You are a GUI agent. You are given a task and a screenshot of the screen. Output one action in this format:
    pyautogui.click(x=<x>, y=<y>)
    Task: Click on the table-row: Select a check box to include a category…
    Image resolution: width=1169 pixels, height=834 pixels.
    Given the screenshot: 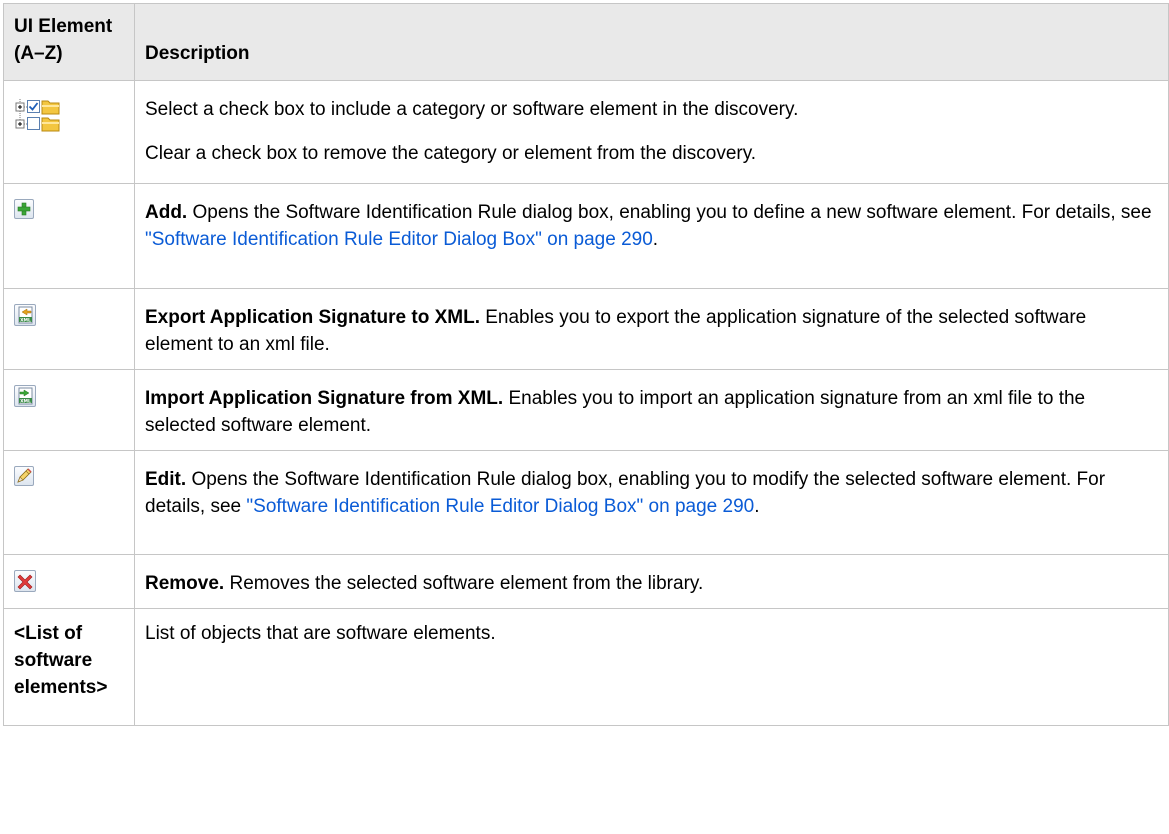 What is the action you would take?
    pyautogui.click(x=586, y=132)
    